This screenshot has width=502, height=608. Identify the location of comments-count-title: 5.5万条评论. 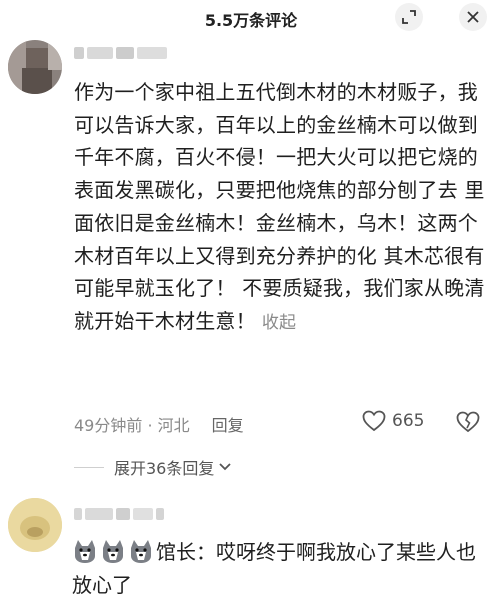
(251, 20).